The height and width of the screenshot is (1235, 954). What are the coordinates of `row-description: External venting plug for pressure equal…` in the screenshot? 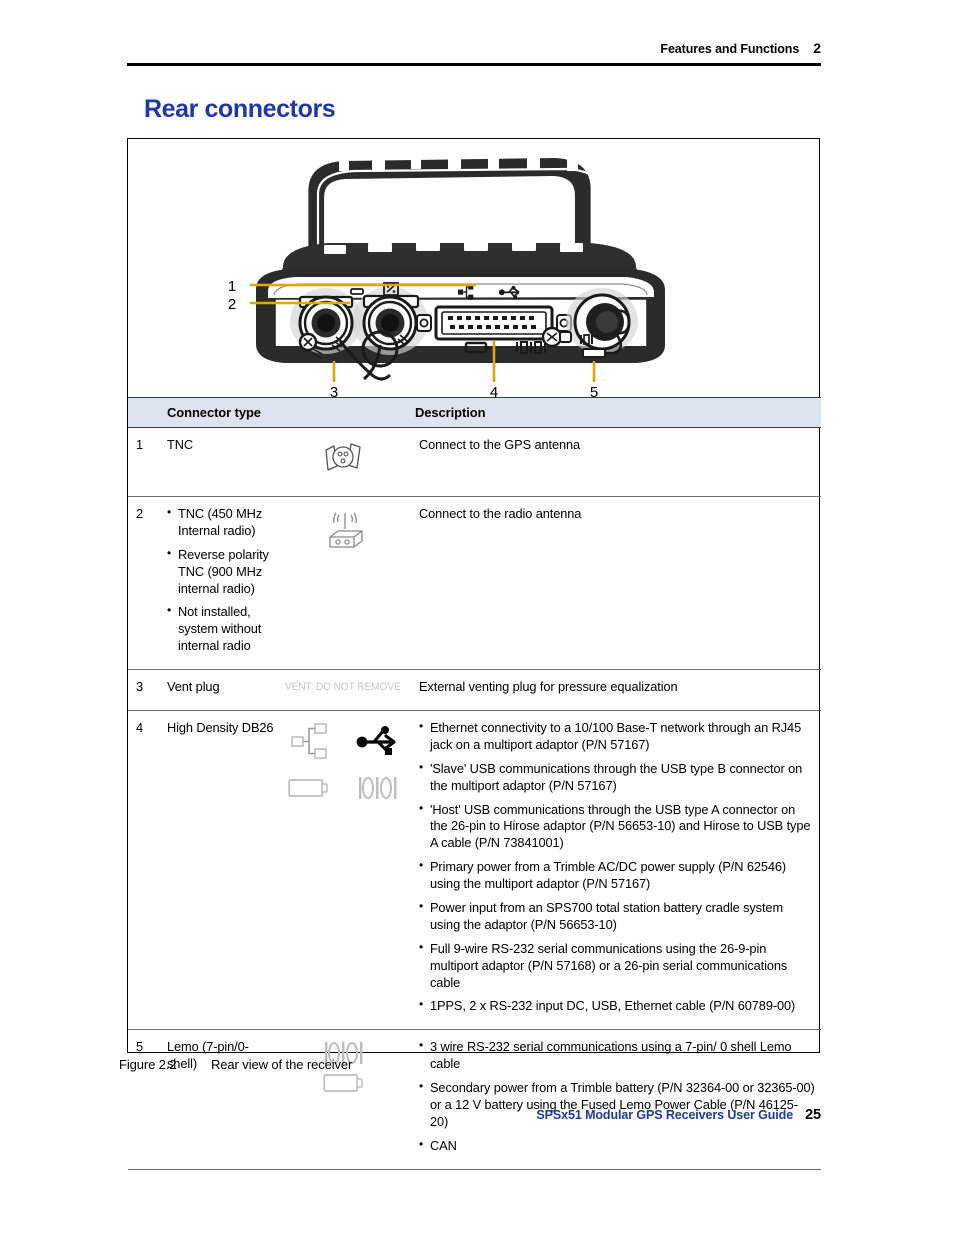 It's located at (616, 690).